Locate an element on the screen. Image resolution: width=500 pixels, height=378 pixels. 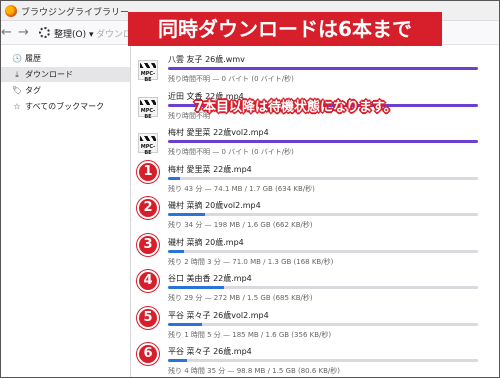
sidebar-item: 🏷 タグ is located at coordinates (65, 90).